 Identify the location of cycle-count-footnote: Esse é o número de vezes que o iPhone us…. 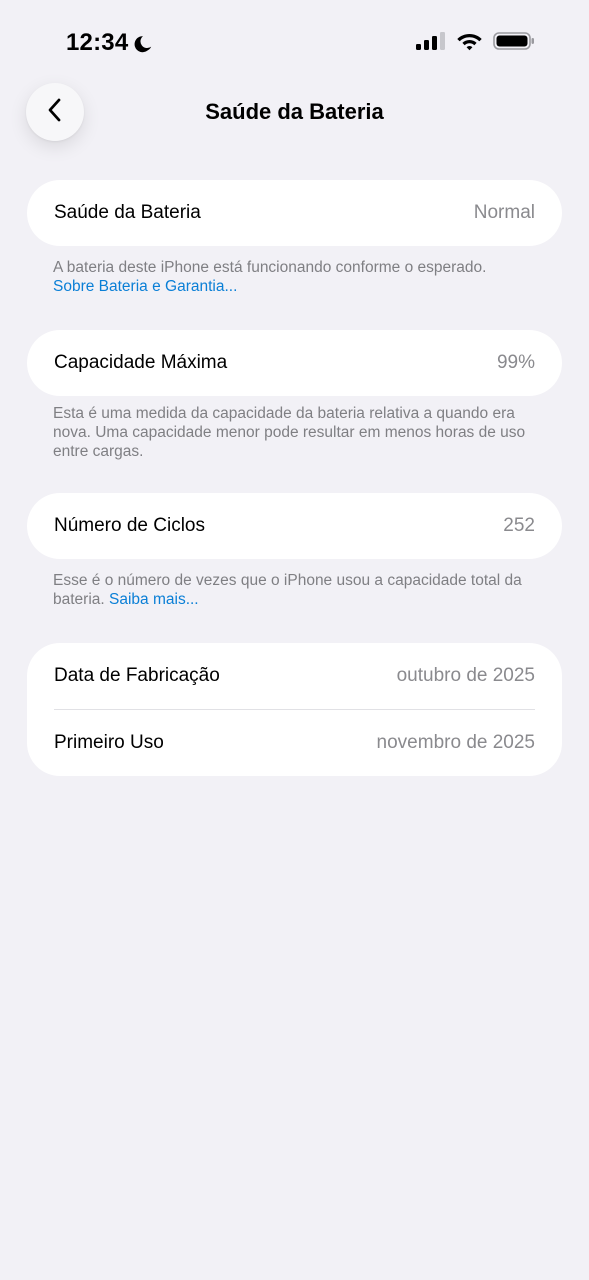
(298, 590).